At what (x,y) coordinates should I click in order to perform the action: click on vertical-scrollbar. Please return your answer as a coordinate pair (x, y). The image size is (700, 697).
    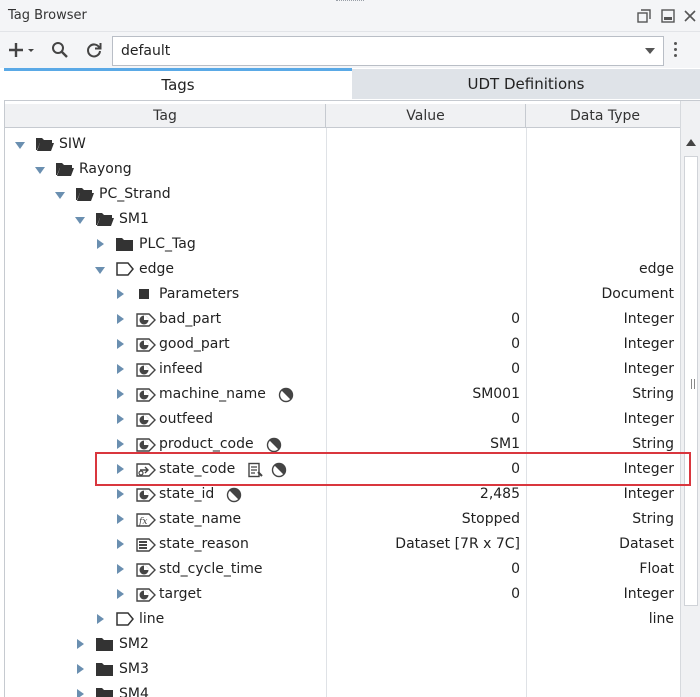
    Looking at the image, I should click on (690, 399).